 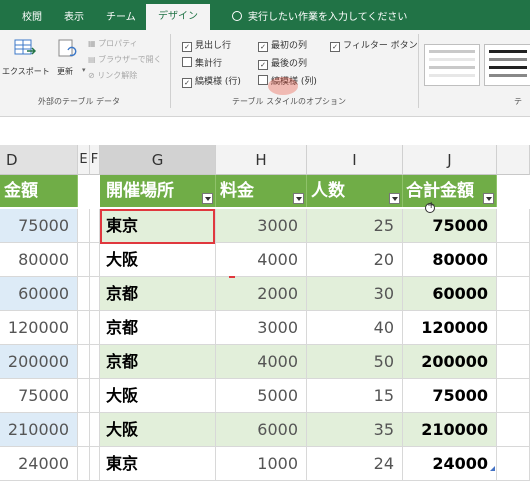 What do you see at coordinates (39, 260) in the screenshot?
I see `d-amount-cell: 80000` at bounding box center [39, 260].